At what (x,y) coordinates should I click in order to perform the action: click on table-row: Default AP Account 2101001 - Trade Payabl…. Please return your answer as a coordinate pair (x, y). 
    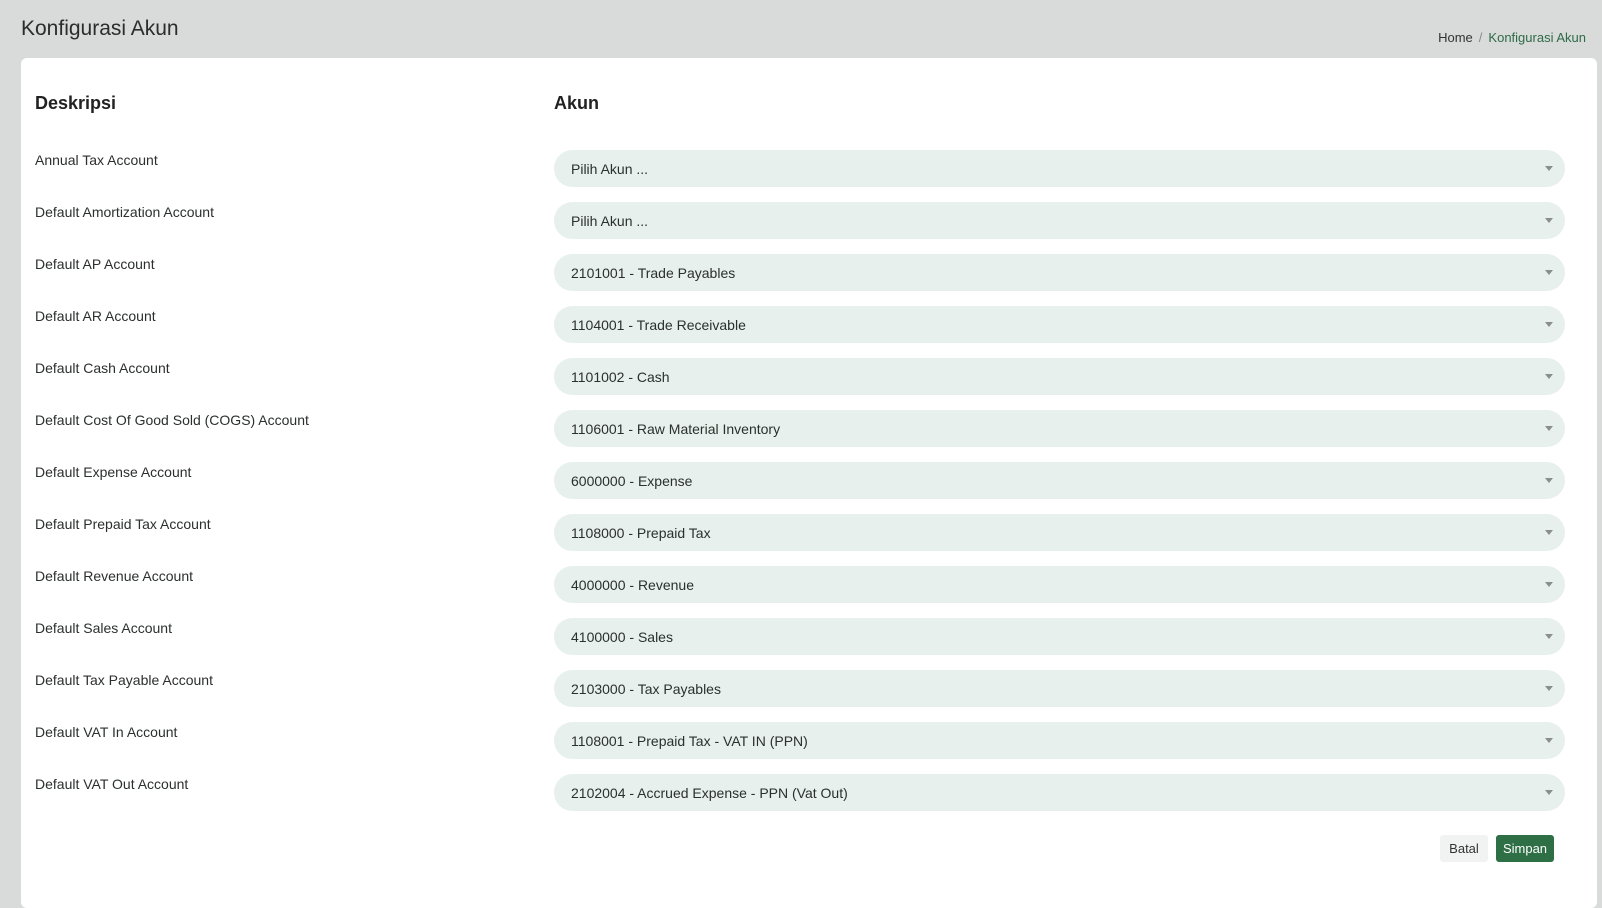
    Looking at the image, I should click on (809, 280).